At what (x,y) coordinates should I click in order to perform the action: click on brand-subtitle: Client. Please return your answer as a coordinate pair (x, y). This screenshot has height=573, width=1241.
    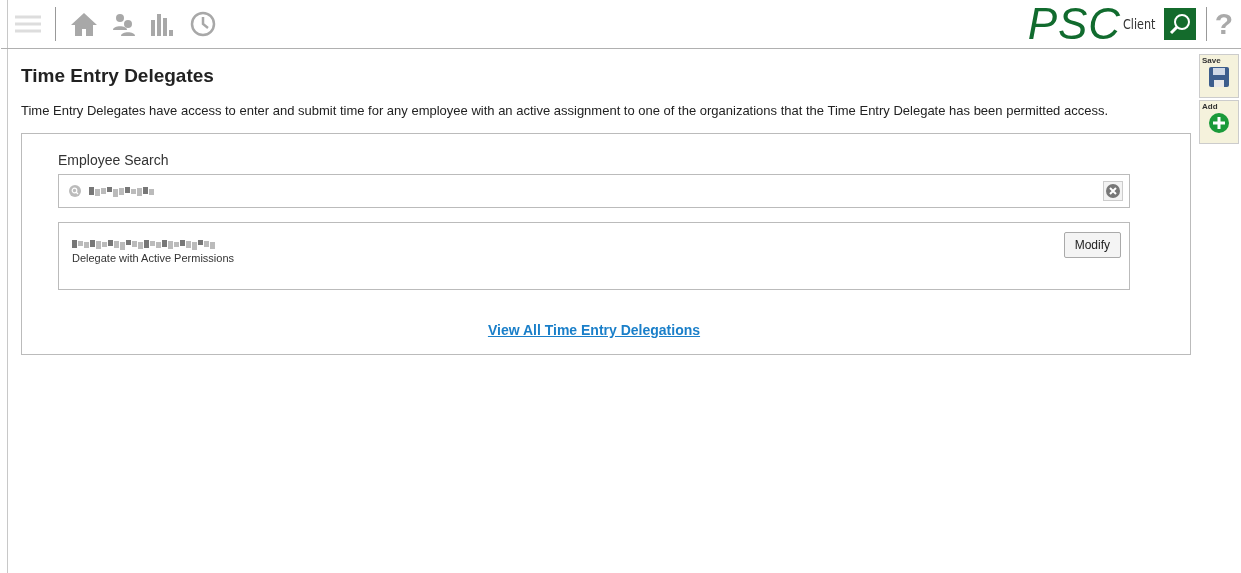
    Looking at the image, I should click on (1139, 24).